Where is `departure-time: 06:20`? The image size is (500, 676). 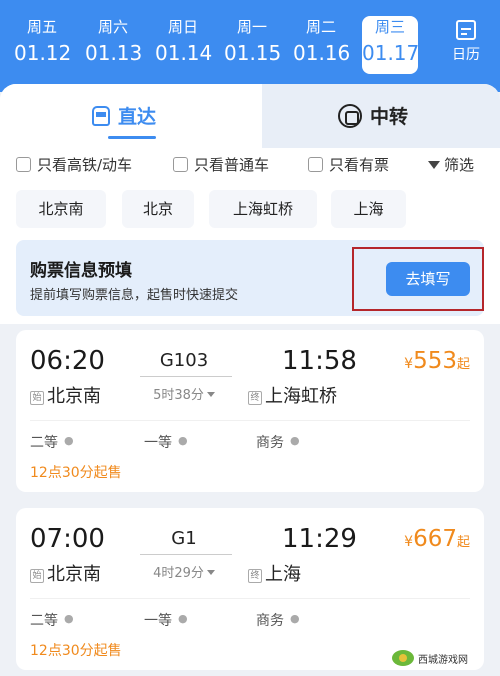
departure-time: 06:20 is located at coordinates (67, 361).